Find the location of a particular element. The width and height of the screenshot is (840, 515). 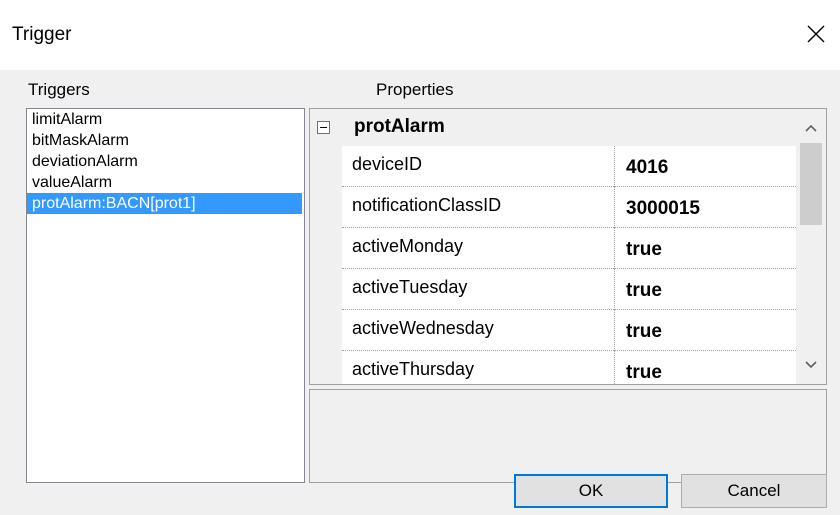

list-item-deviation-alarm: deviationAlarm is located at coordinates (165, 161).